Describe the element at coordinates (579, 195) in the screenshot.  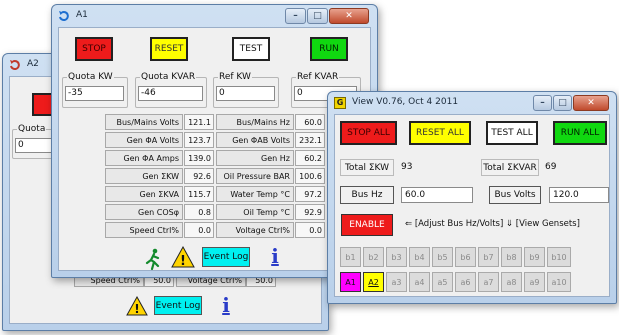
I see `bus-volts-input: 120.0` at that location.